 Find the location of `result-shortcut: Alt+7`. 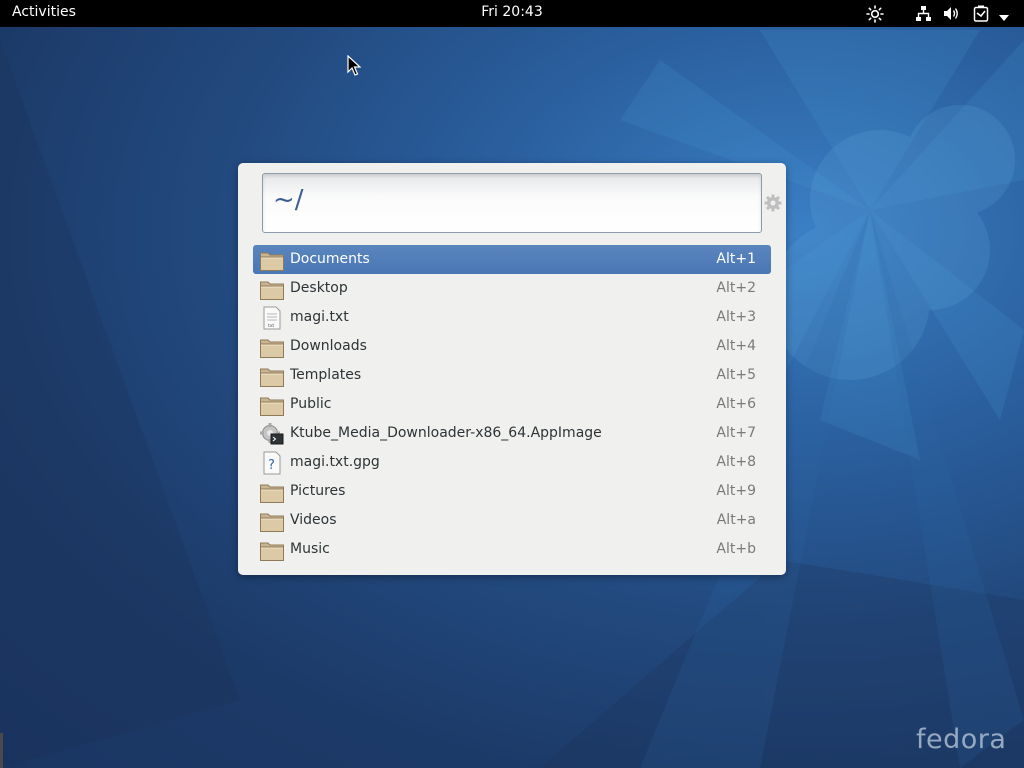

result-shortcut: Alt+7 is located at coordinates (736, 433).